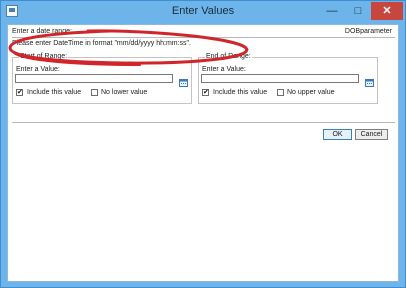  What do you see at coordinates (205, 92) in the screenshot?
I see `end-include-checkbox: ✔` at bounding box center [205, 92].